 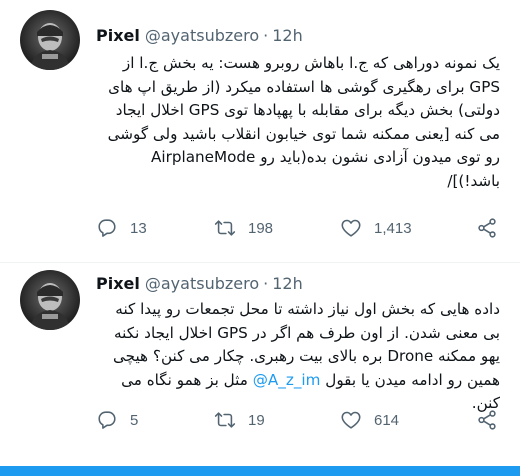 What do you see at coordinates (117, 420) in the screenshot?
I see `reply-button: 5` at bounding box center [117, 420].